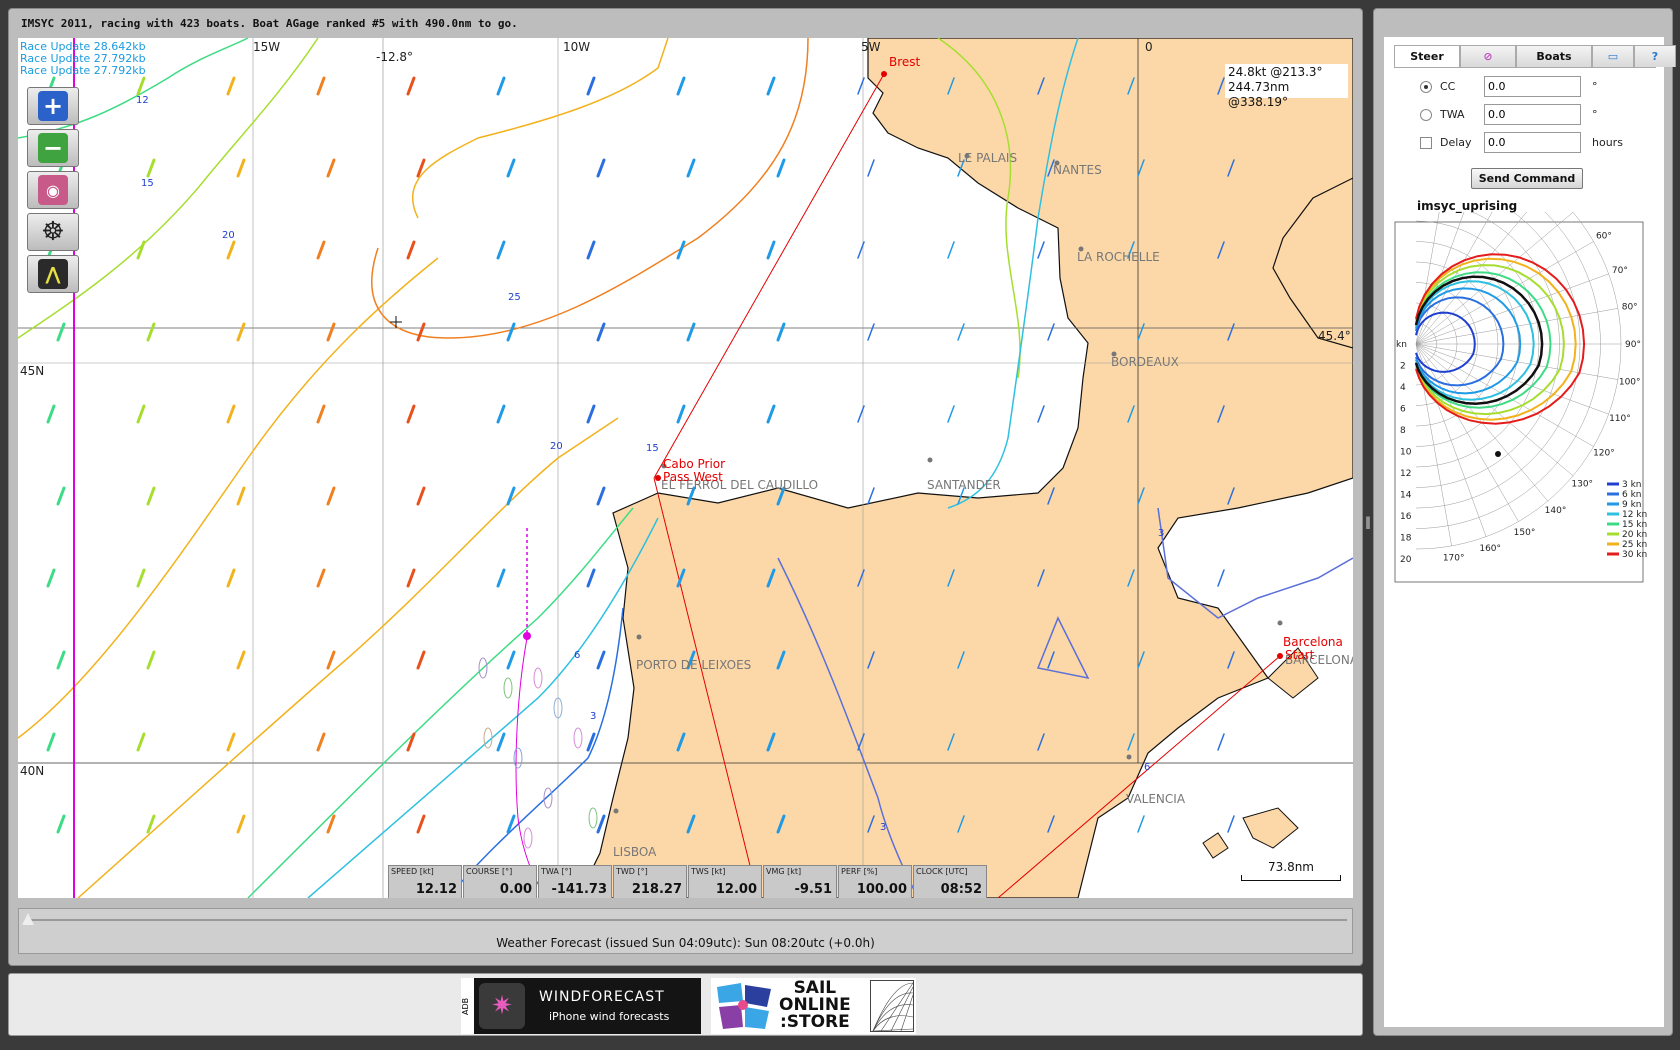  Describe the element at coordinates (1454, 559) in the screenshot. I see `polar-angle-label: 170°` at that location.